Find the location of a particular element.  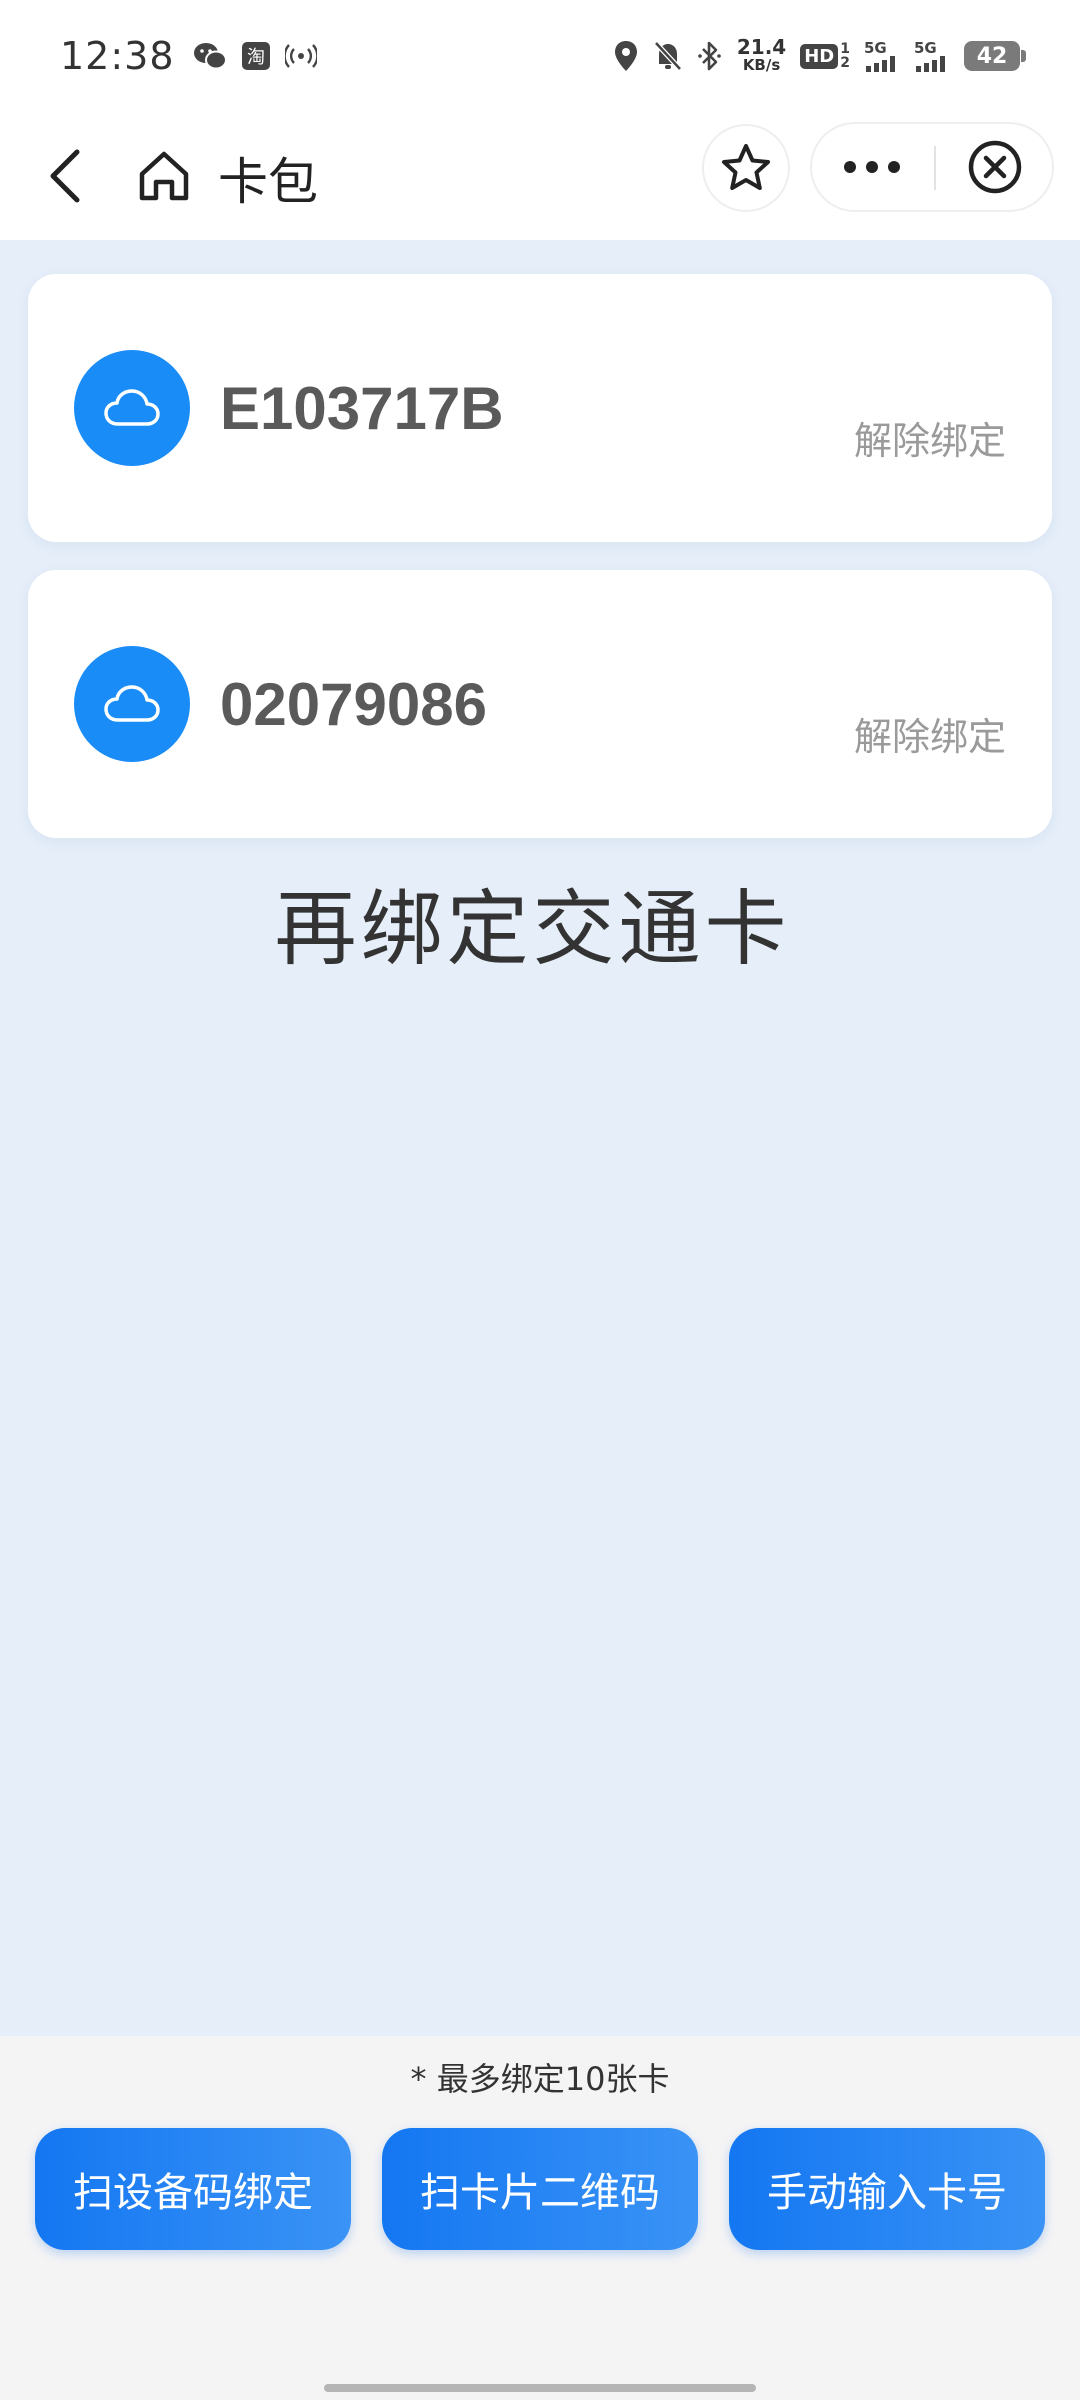

card-number: 02079086 is located at coordinates (353, 704).